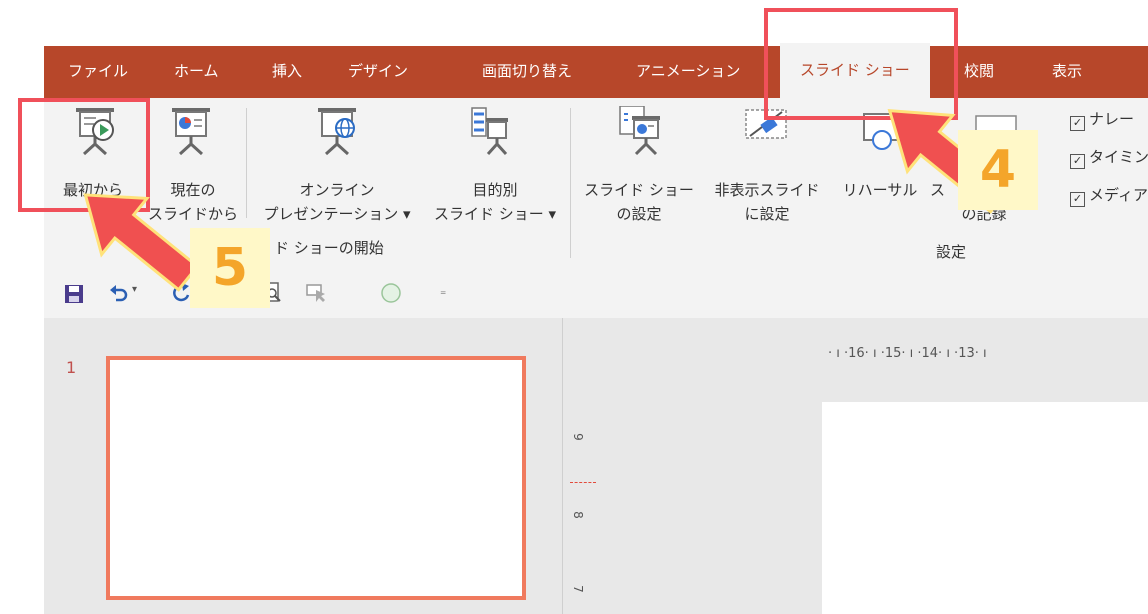 The image size is (1148, 614). What do you see at coordinates (495, 167) in the screenshot?
I see `custom-slideshow-button: 目的別 スライド ショー ▾` at bounding box center [495, 167].